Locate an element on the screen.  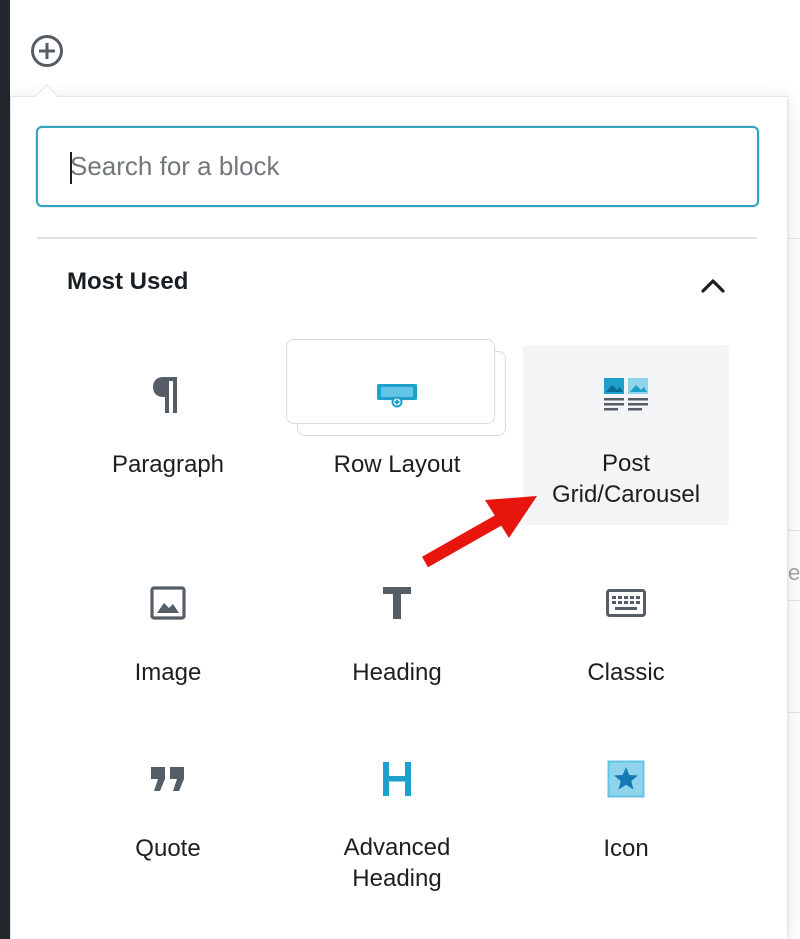
star-icon is located at coordinates (626, 779).